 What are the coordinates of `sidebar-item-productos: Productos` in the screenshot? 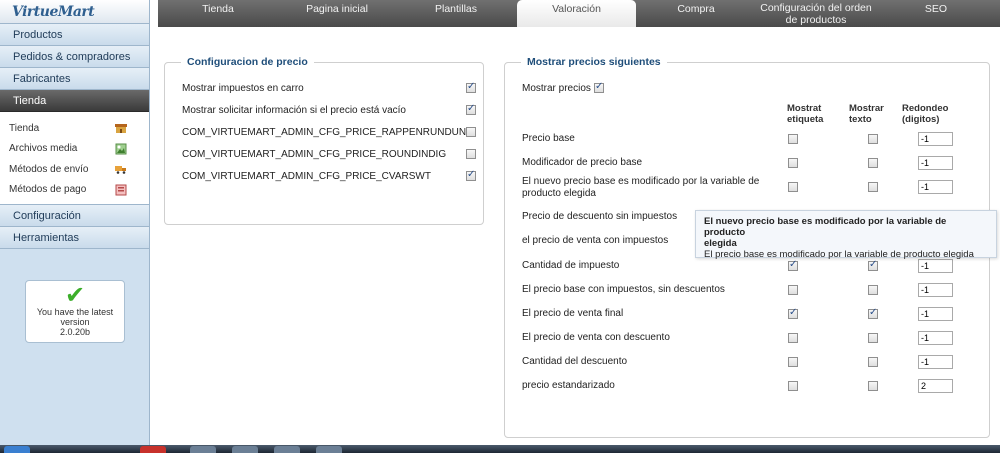 It's located at (74, 35).